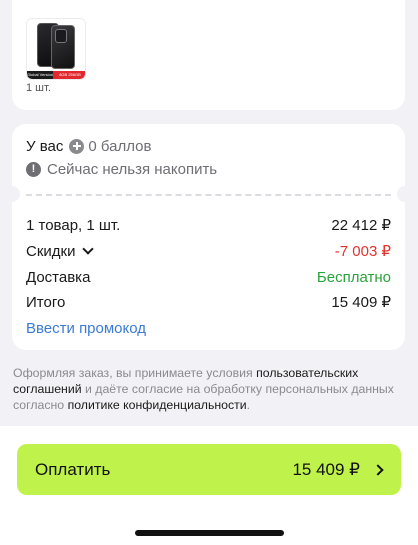  Describe the element at coordinates (12, 194) in the screenshot. I see `card-notch-left` at that location.